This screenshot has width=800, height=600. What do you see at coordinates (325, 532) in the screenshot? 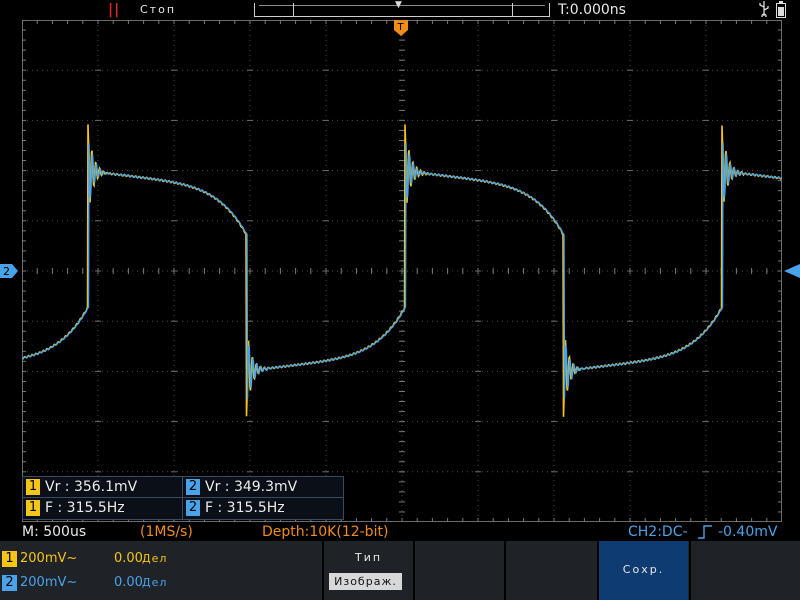
I see `memory-depth-readout: Depth:10K(12-bit)` at bounding box center [325, 532].